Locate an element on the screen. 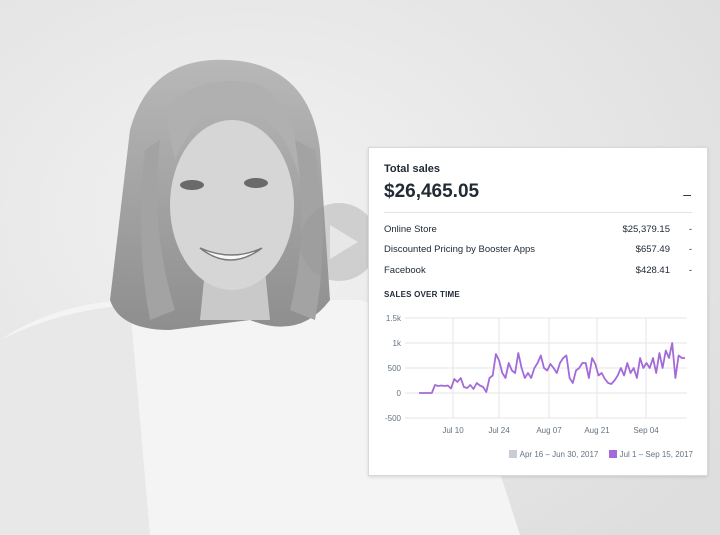 The width and height of the screenshot is (720, 535). divider is located at coordinates (538, 212).